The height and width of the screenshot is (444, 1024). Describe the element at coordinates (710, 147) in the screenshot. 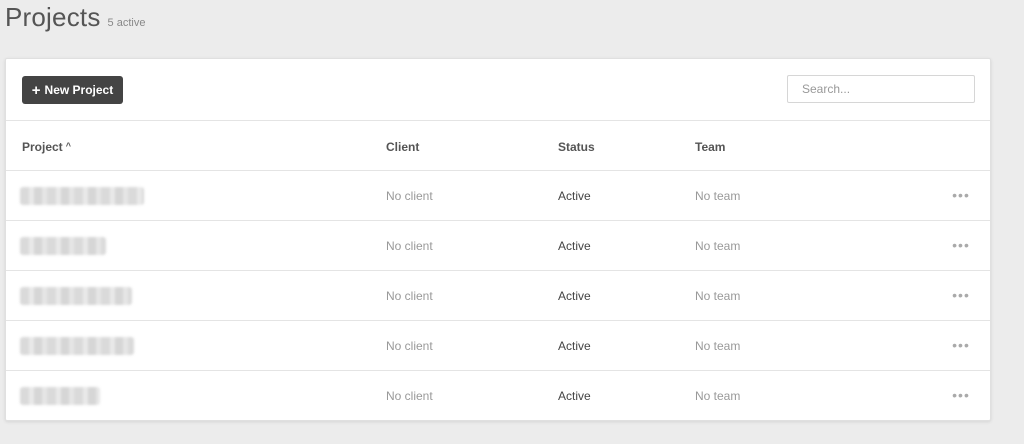

I see `column-header-team: Team` at that location.